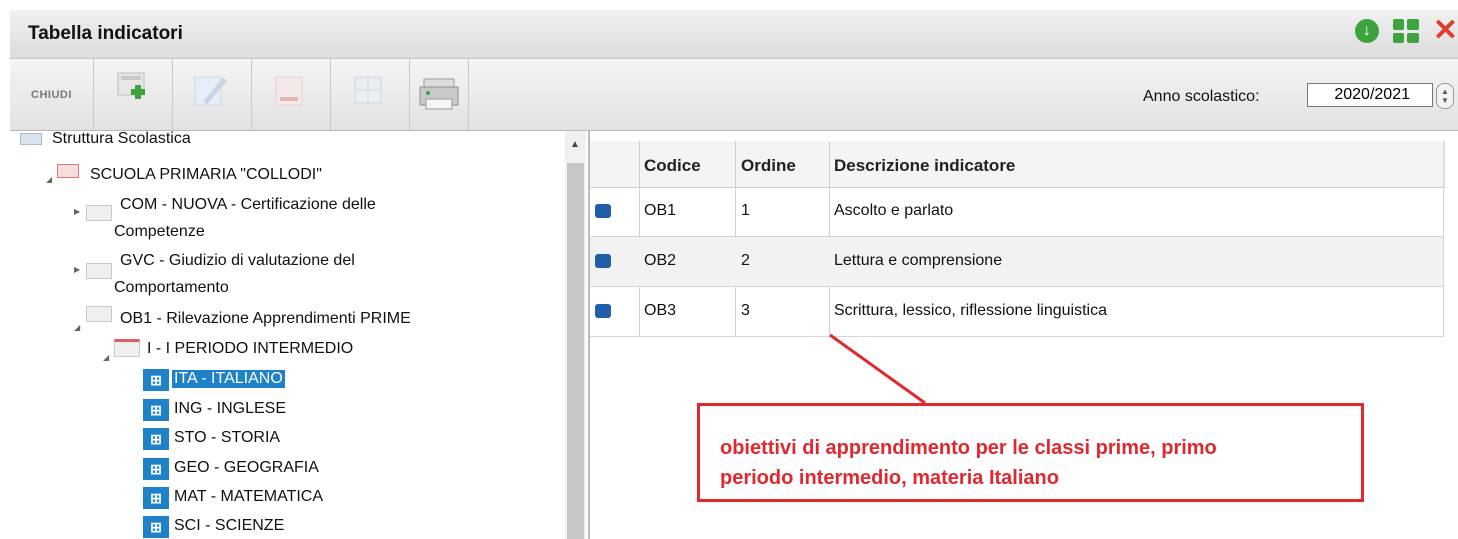 The height and width of the screenshot is (539, 1458). I want to click on annotation-line-2: periodo intermedio, materia Italiano, so click(889, 478).